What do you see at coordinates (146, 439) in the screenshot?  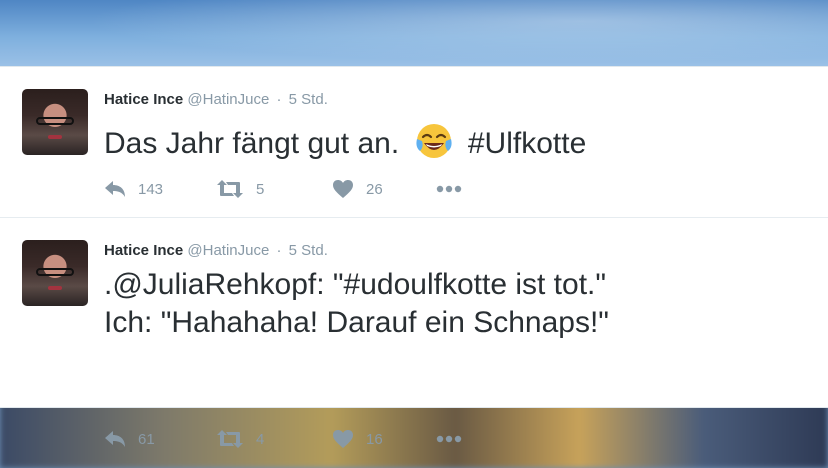 I see `reply-count: 61` at bounding box center [146, 439].